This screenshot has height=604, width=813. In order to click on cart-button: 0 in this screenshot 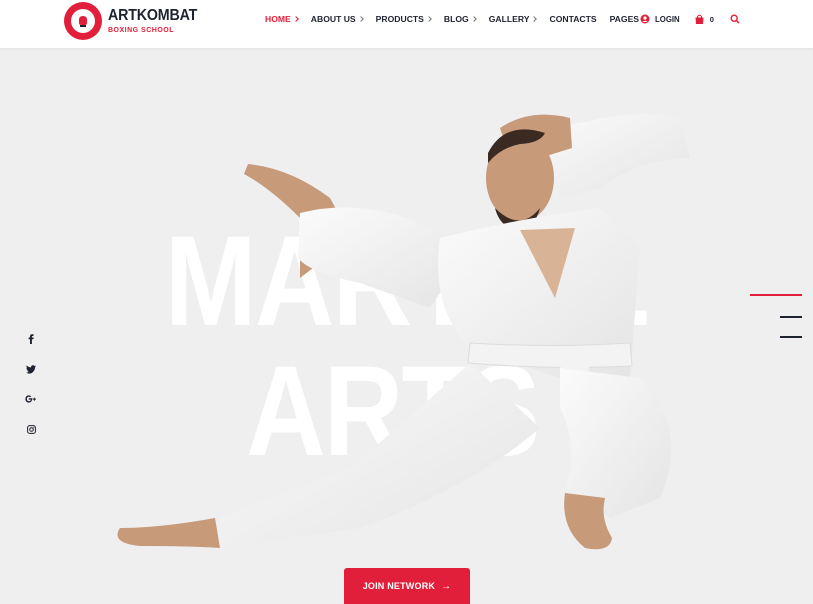, I will do `click(704, 19)`.